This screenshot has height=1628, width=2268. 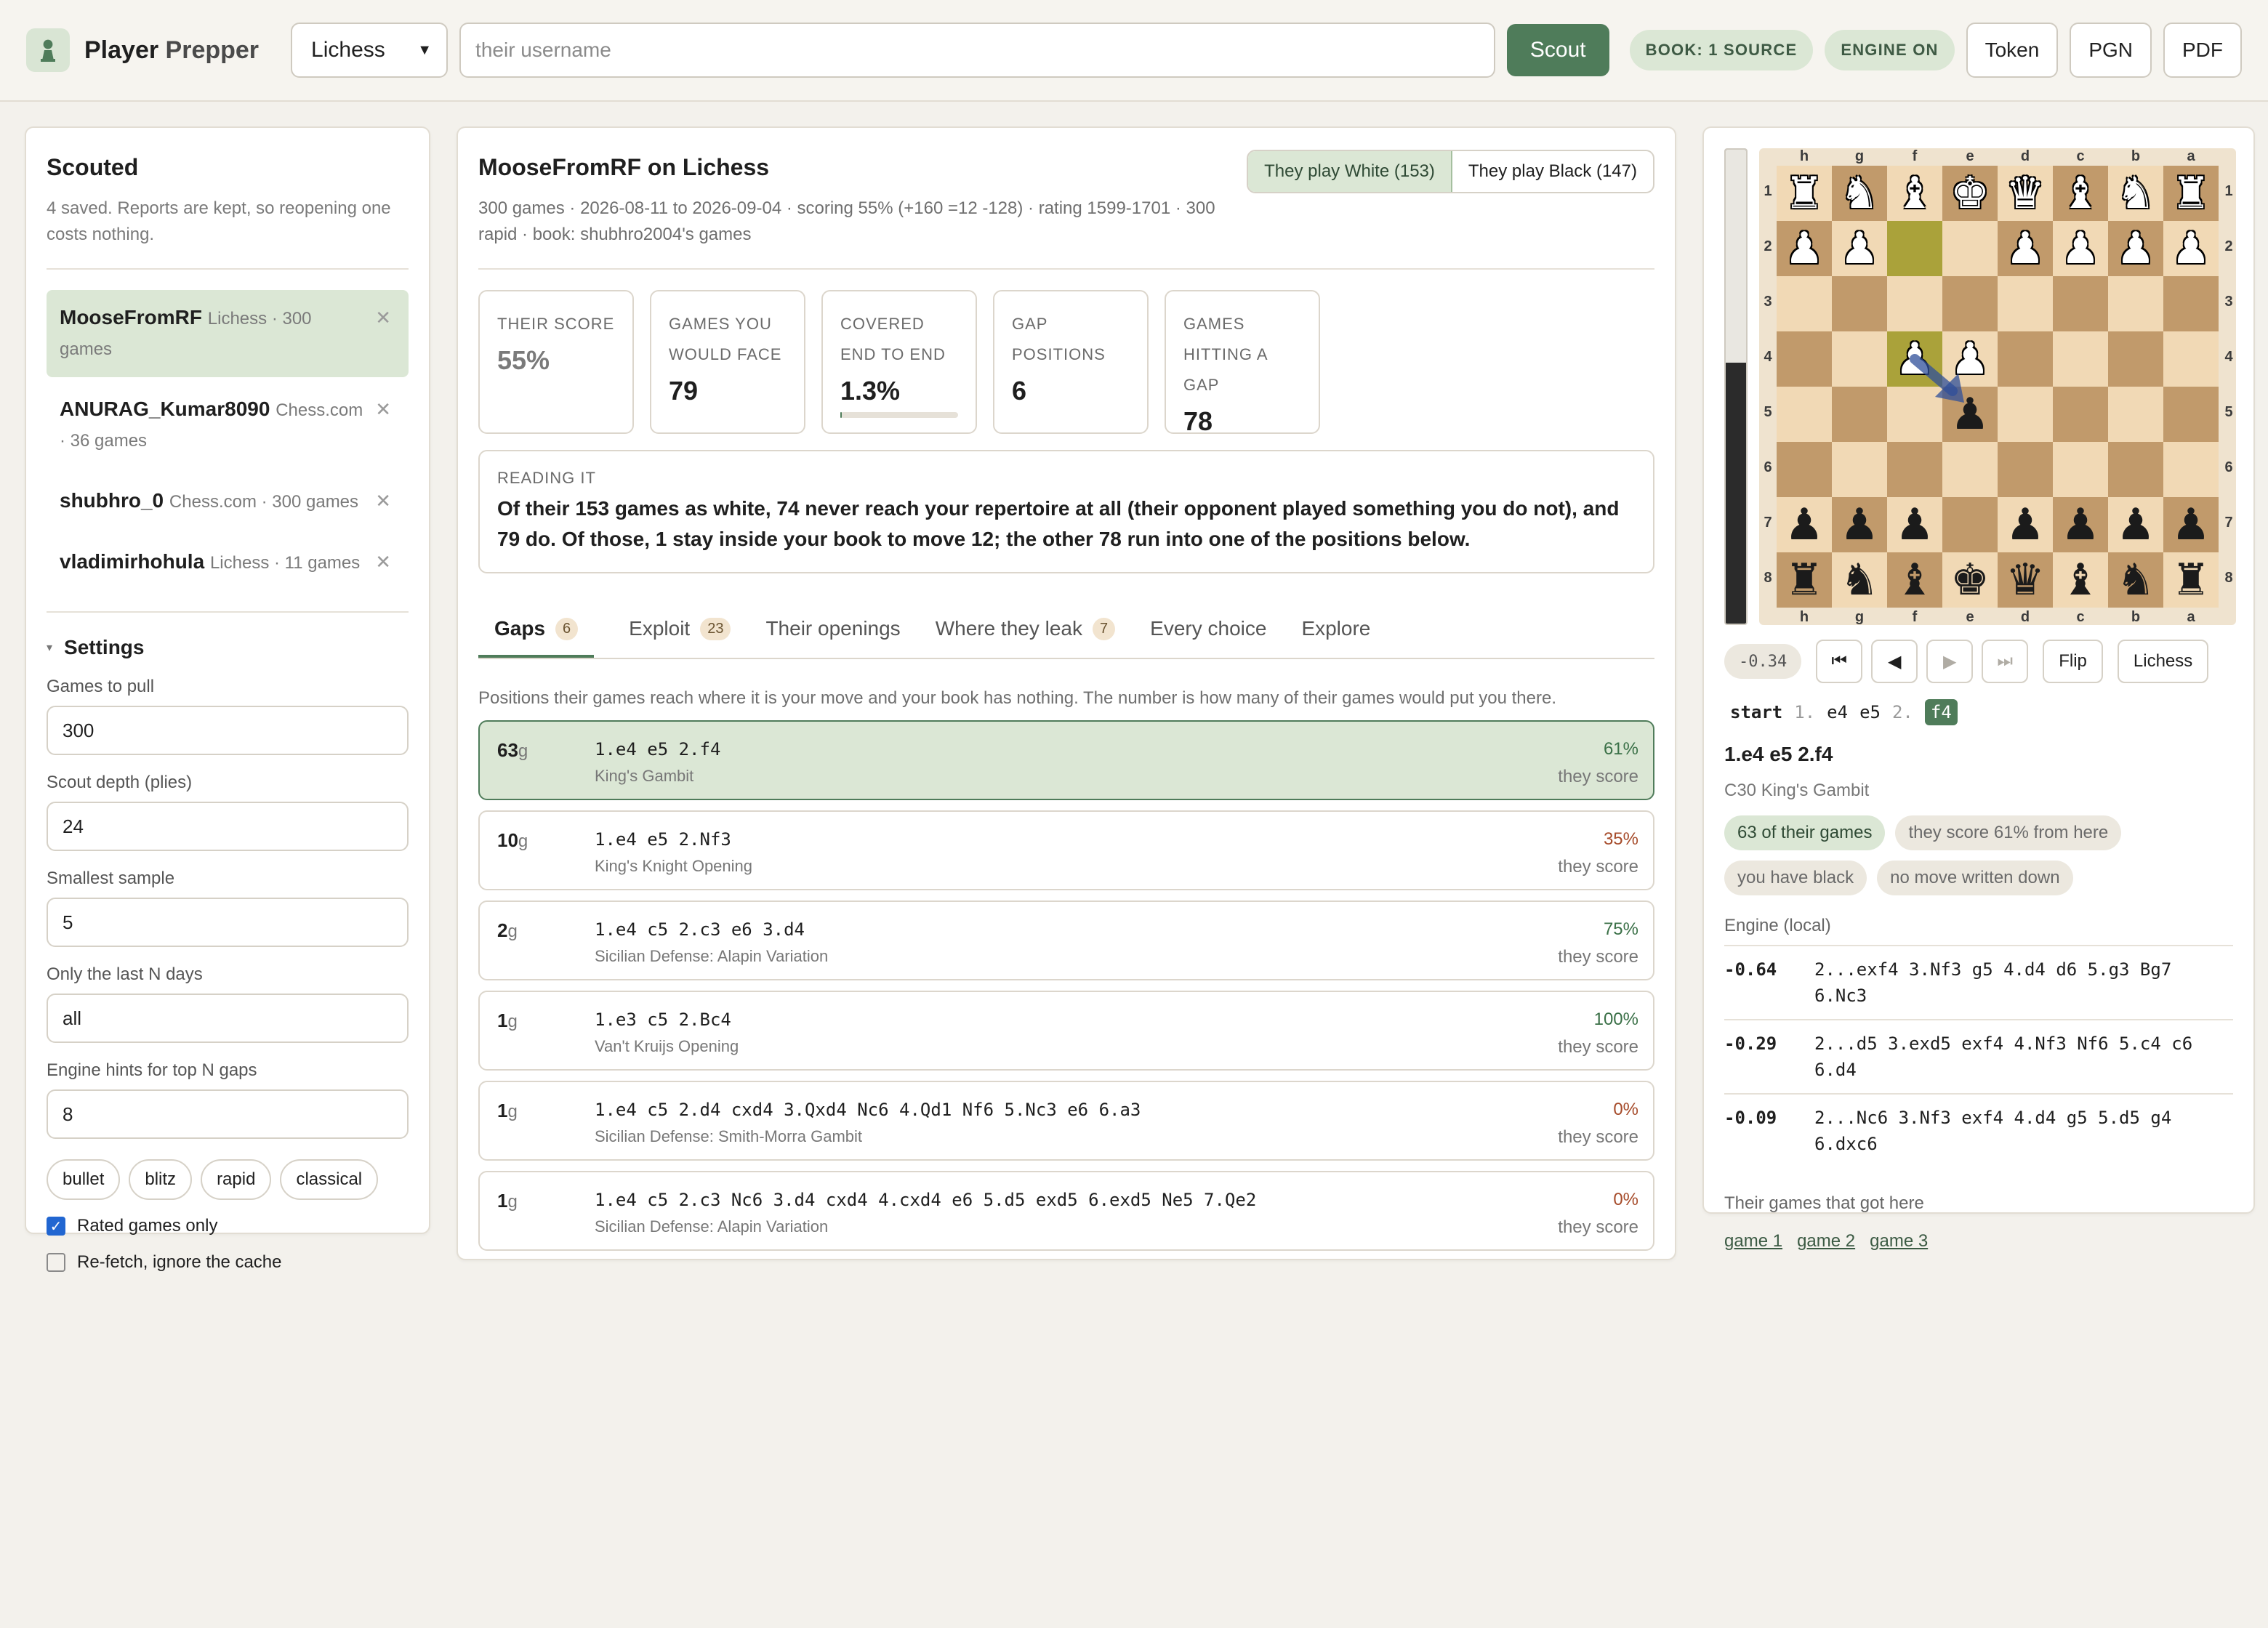 I want to click on square-d1: ♛, so click(x=2025, y=193).